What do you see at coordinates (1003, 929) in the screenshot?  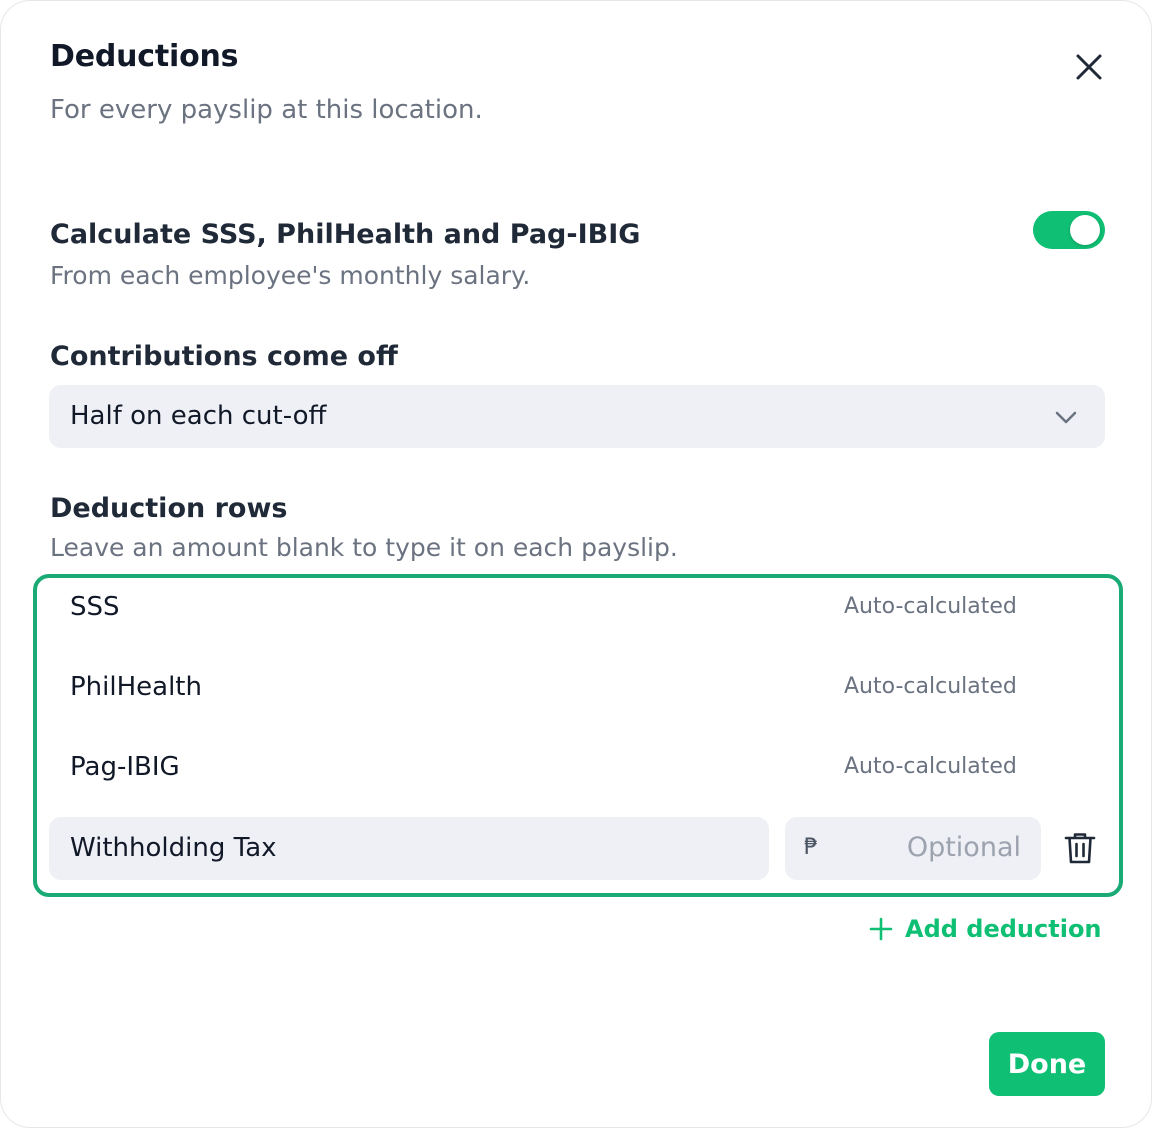 I see `add-deduction-label: Add deduction` at bounding box center [1003, 929].